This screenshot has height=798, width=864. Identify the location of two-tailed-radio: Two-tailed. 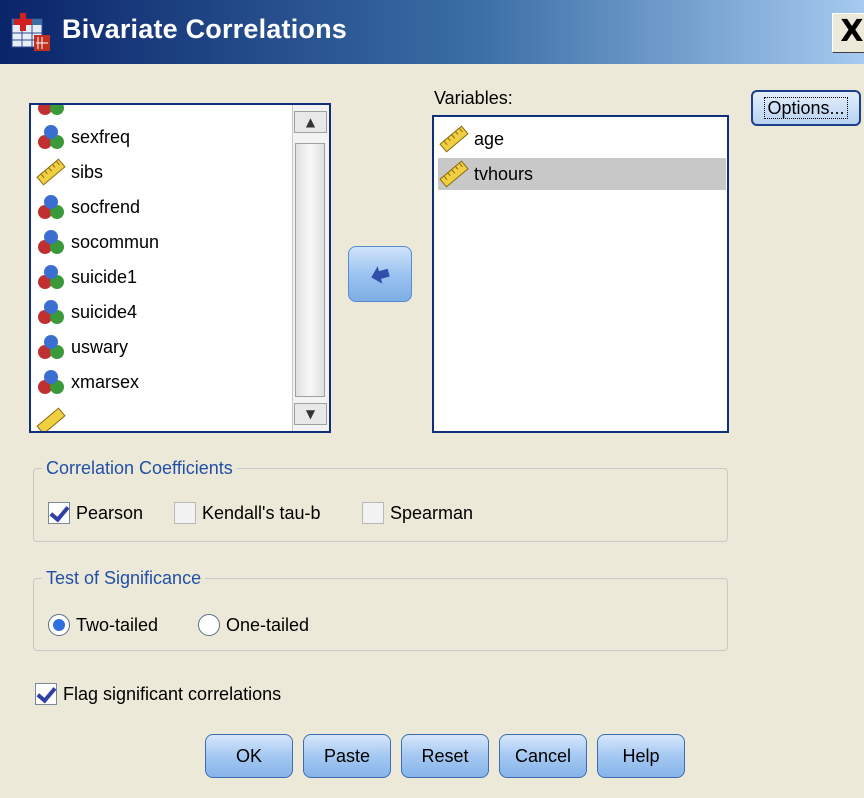
(103, 625).